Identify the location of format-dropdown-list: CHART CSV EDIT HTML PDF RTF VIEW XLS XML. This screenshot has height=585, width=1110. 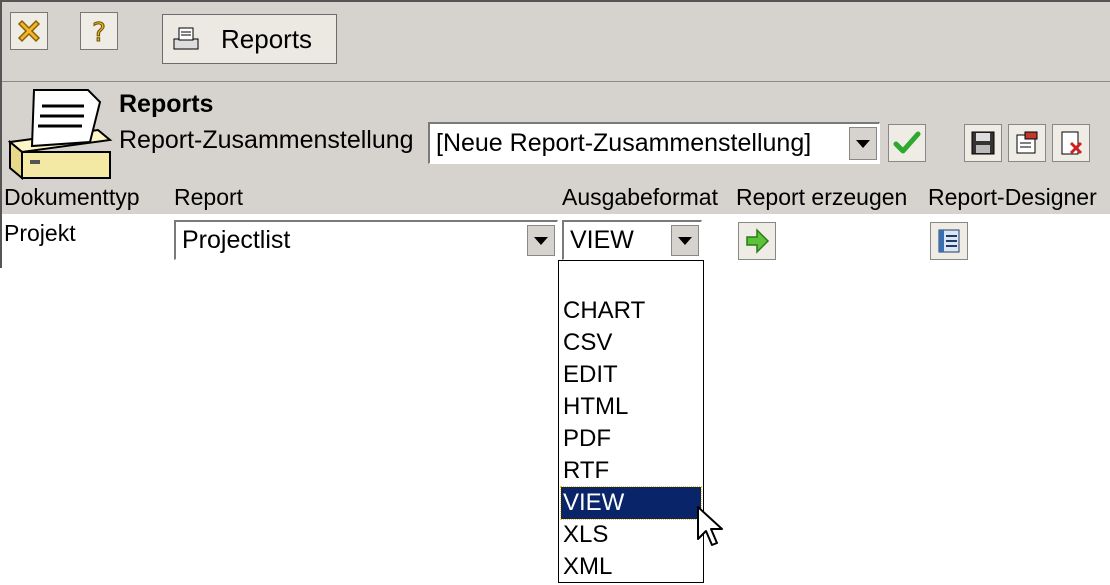
(631, 421).